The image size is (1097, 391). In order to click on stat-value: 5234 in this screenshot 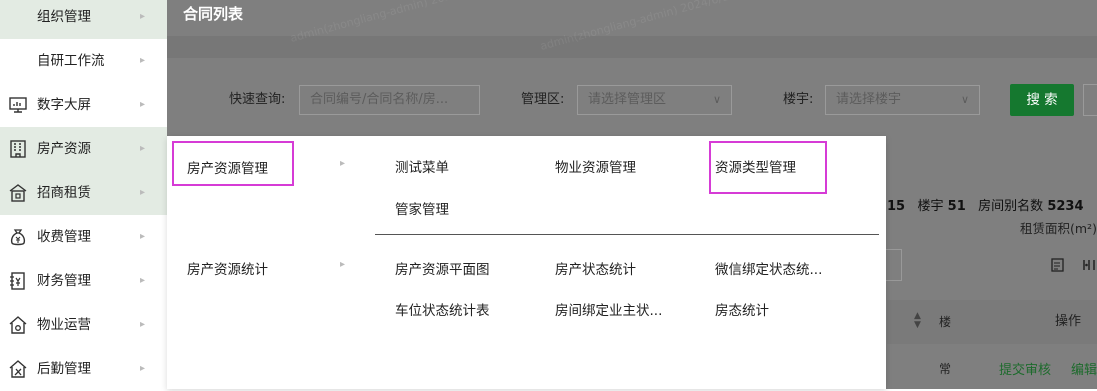, I will do `click(1065, 206)`.